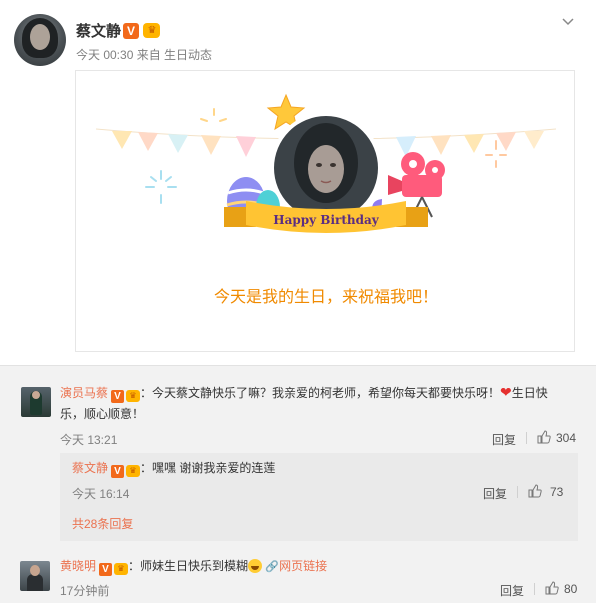 The width and height of the screenshot is (596, 603). Describe the element at coordinates (40, 40) in the screenshot. I see `author-avatar` at that location.